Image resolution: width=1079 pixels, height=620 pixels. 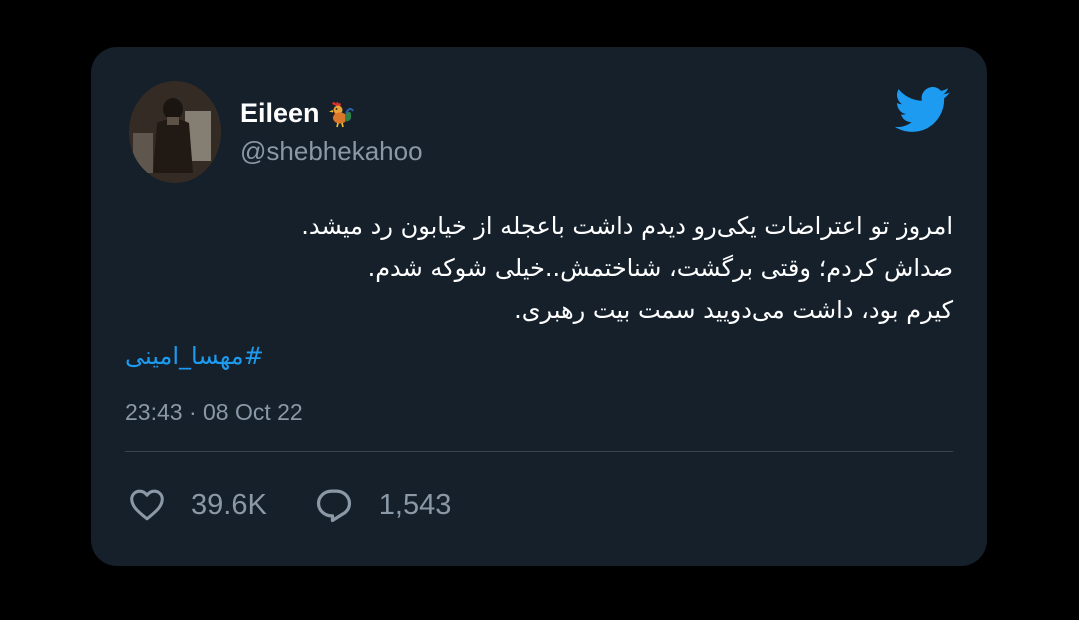 What do you see at coordinates (339, 113) in the screenshot?
I see `rooster-icon` at bounding box center [339, 113].